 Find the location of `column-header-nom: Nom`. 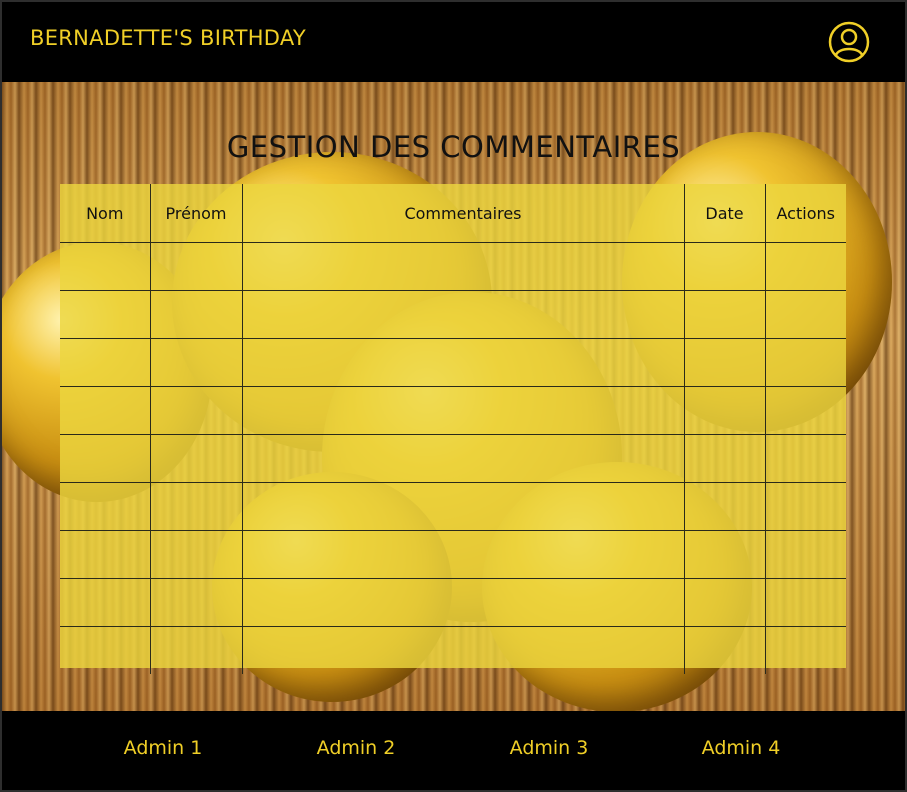

column-header-nom: Nom is located at coordinates (105, 213).